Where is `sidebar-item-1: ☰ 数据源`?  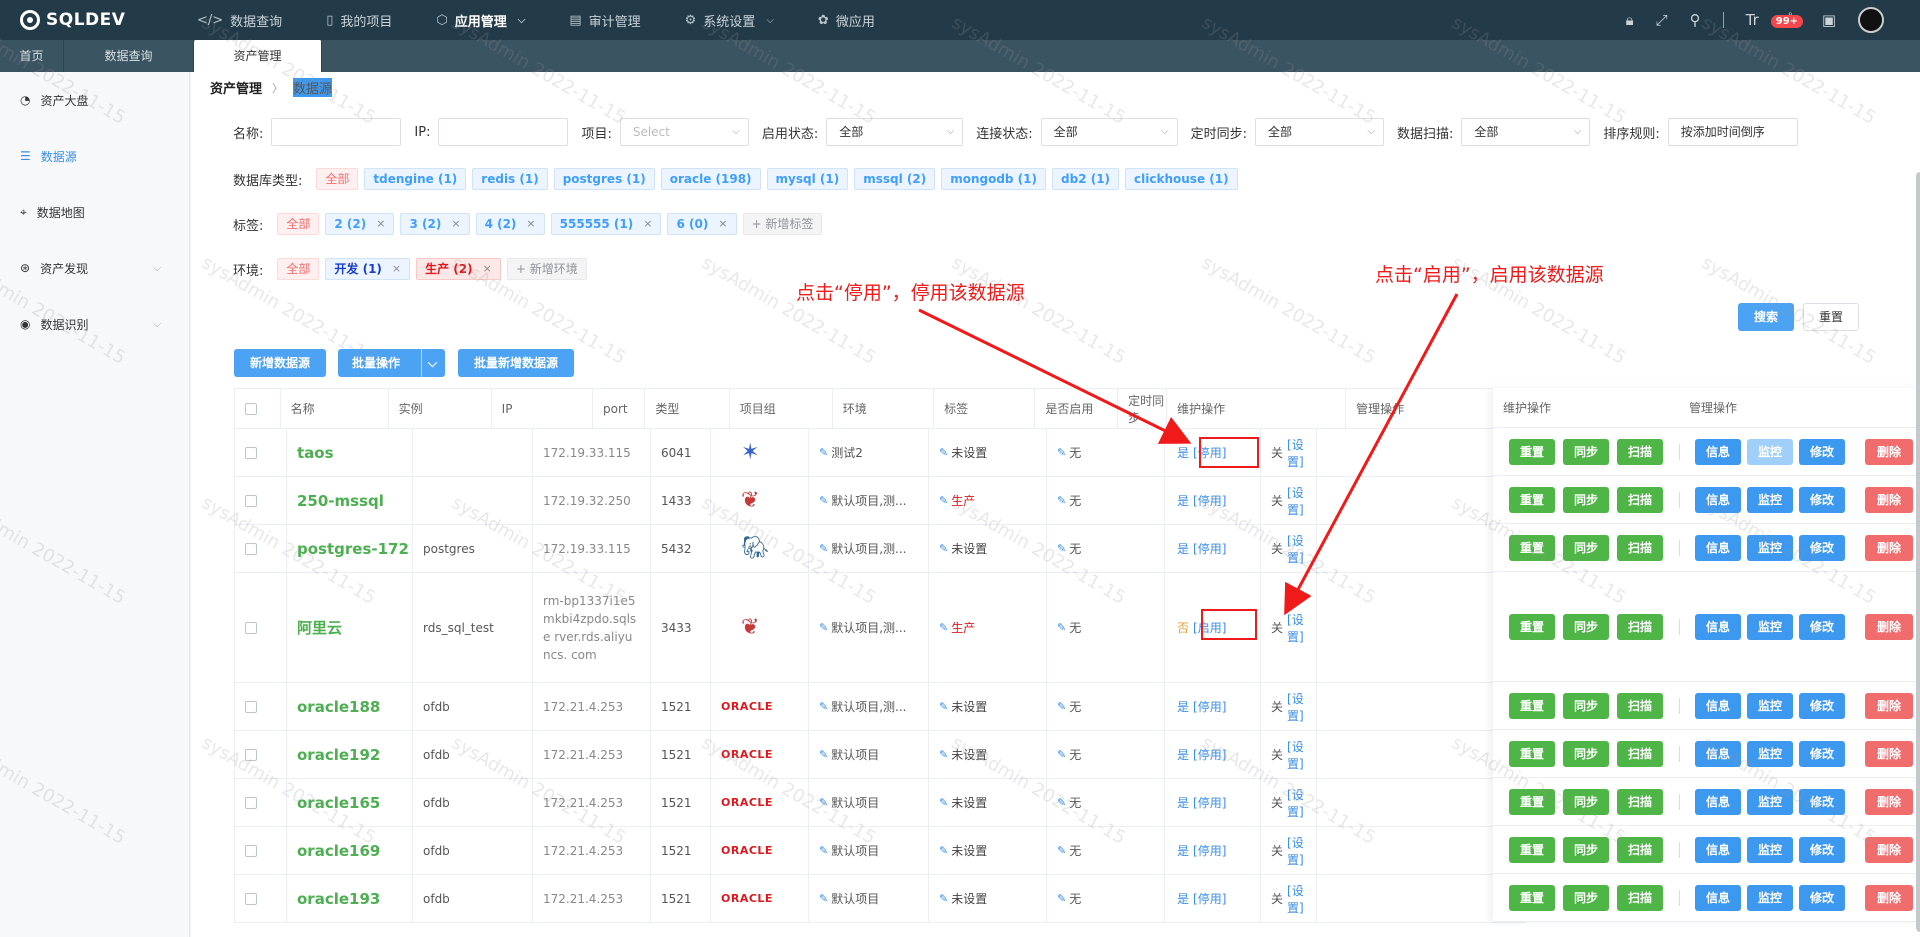
sidebar-item-1: ☰ 数据源 is located at coordinates (94, 156).